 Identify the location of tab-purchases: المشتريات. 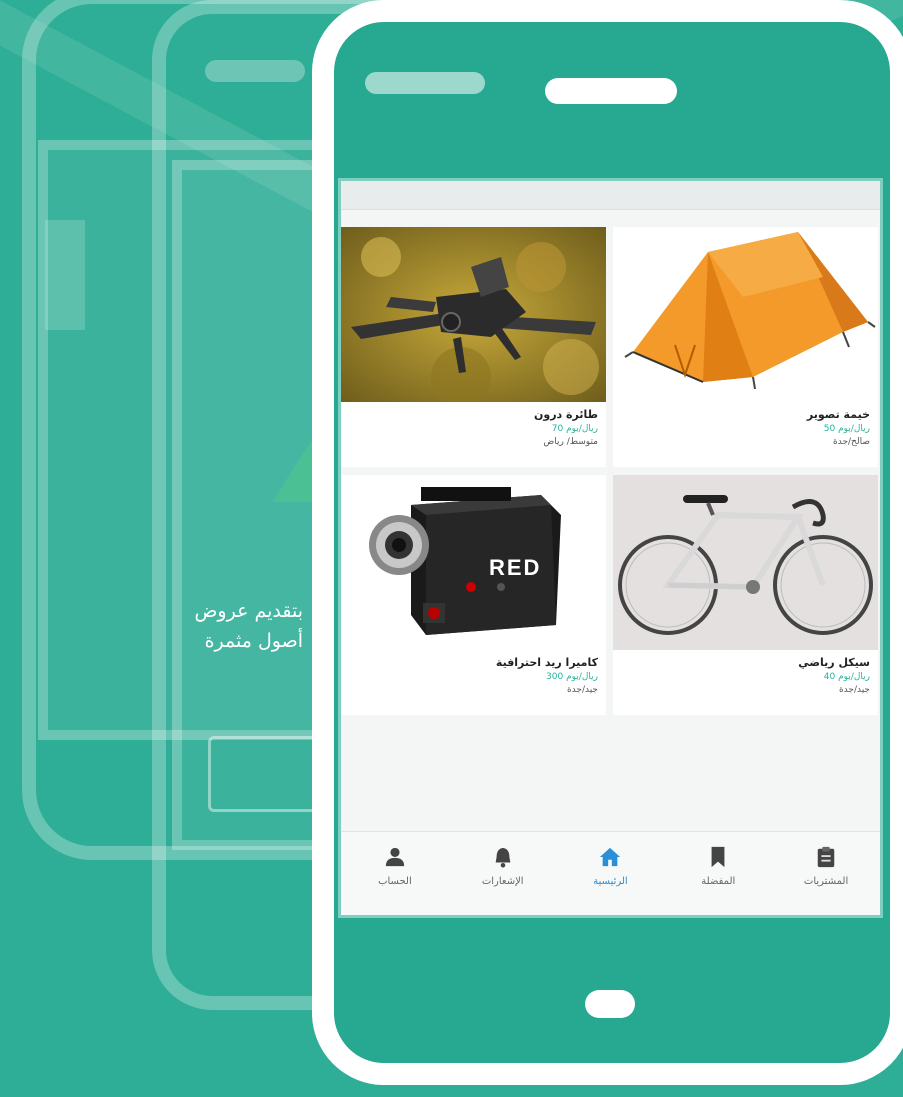
(826, 873).